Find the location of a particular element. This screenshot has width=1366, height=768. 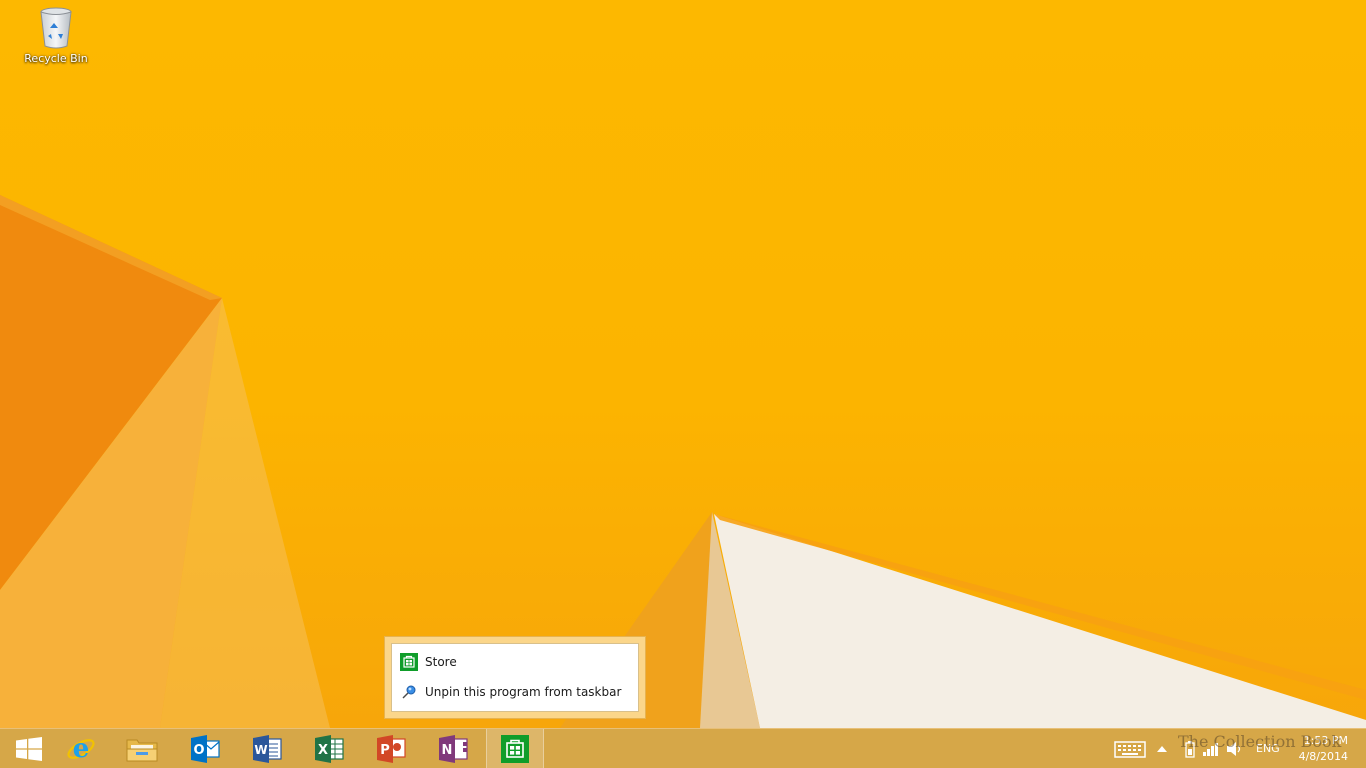

taskbar-powerpoint: P is located at coordinates (391, 748).